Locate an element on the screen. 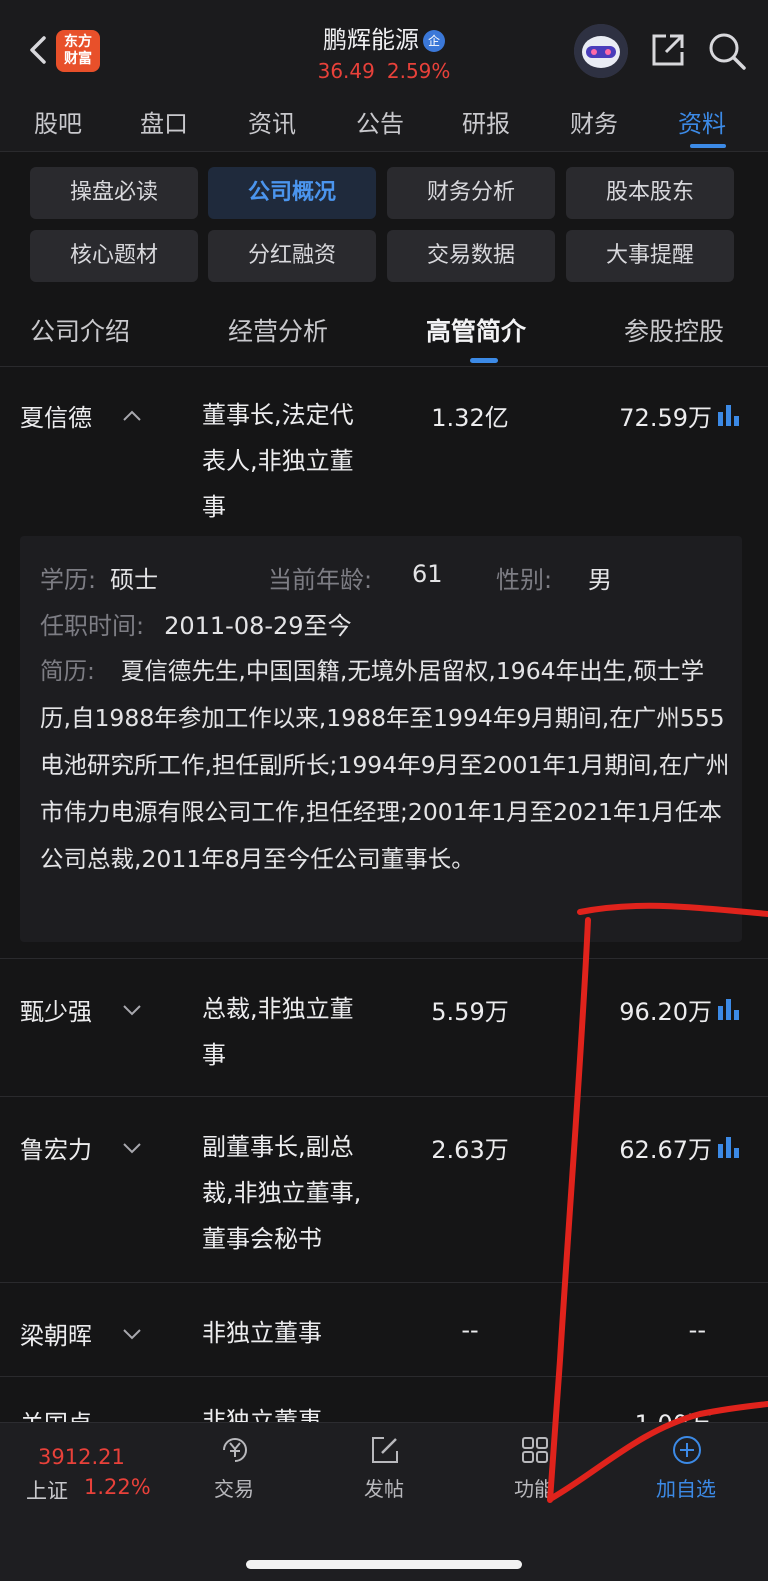  exec-name: 甄少强 is located at coordinates (56, 1012).